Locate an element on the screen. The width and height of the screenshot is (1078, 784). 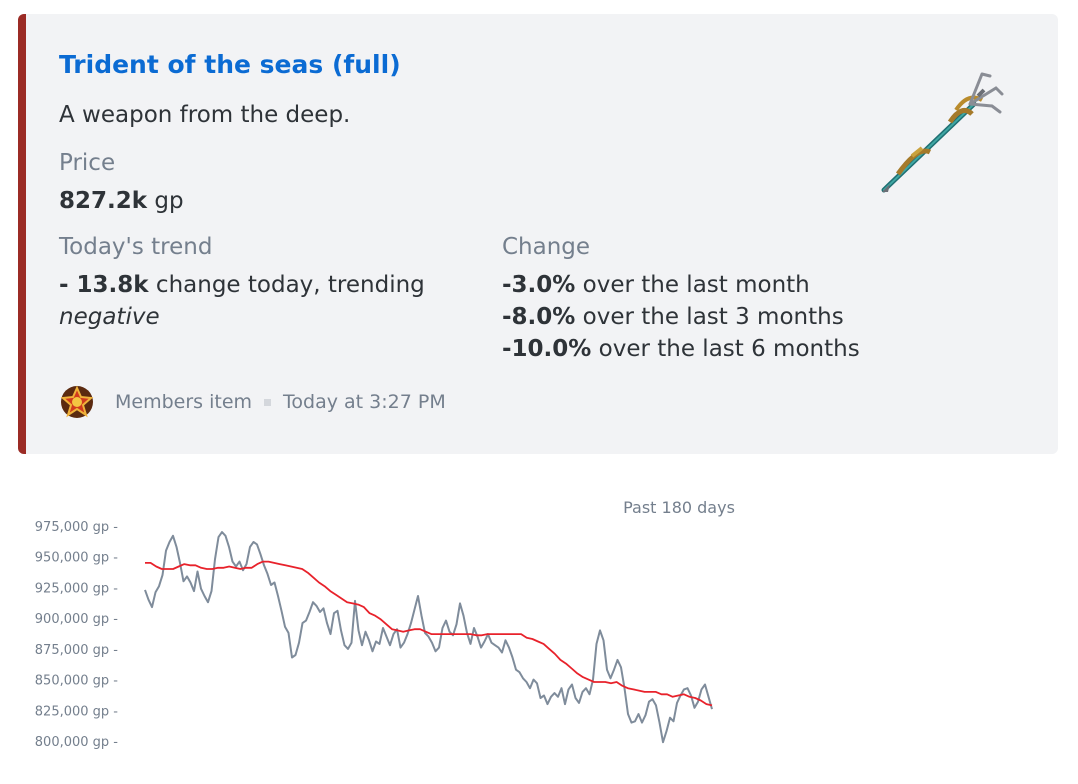
change-3m-value: -8.0% is located at coordinates (539, 317).